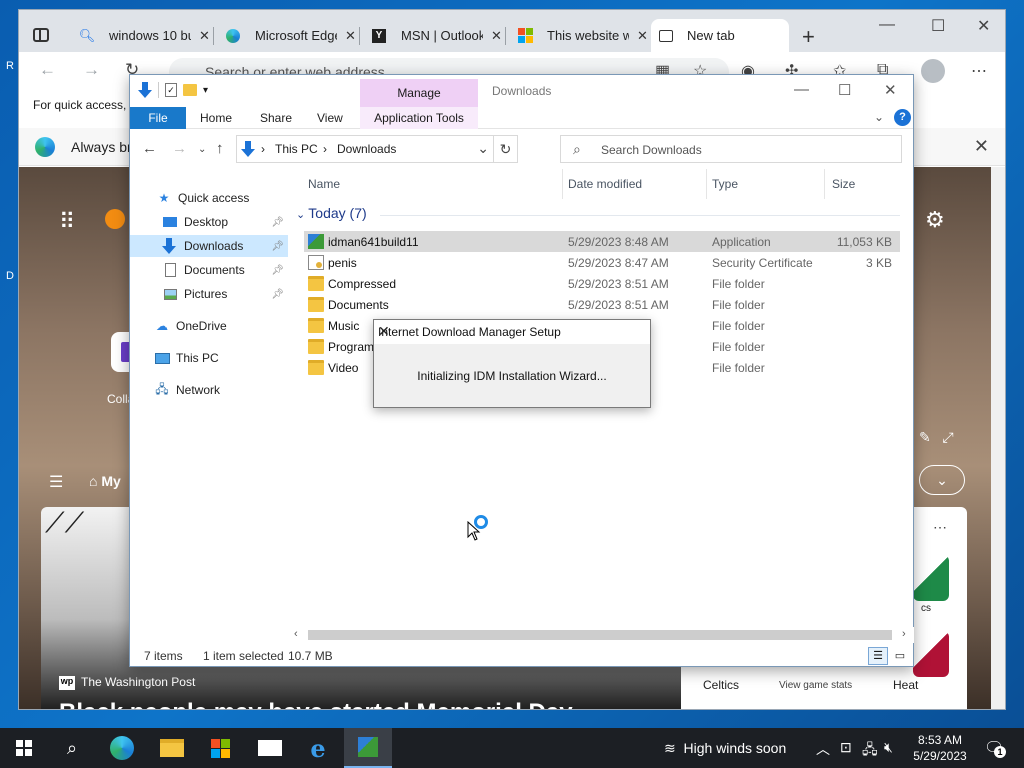 The height and width of the screenshot is (768, 1024). I want to click on tab-share: Share, so click(276, 118).